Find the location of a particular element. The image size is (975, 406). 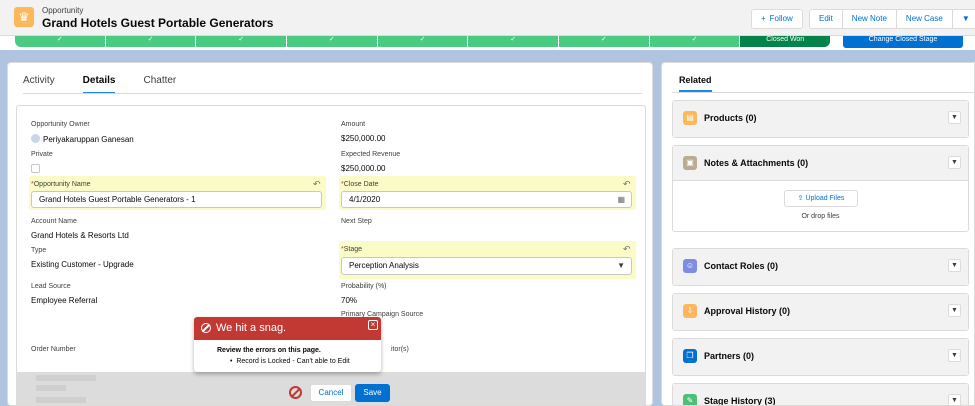

order-number-label: Order Number is located at coordinates (53, 349).